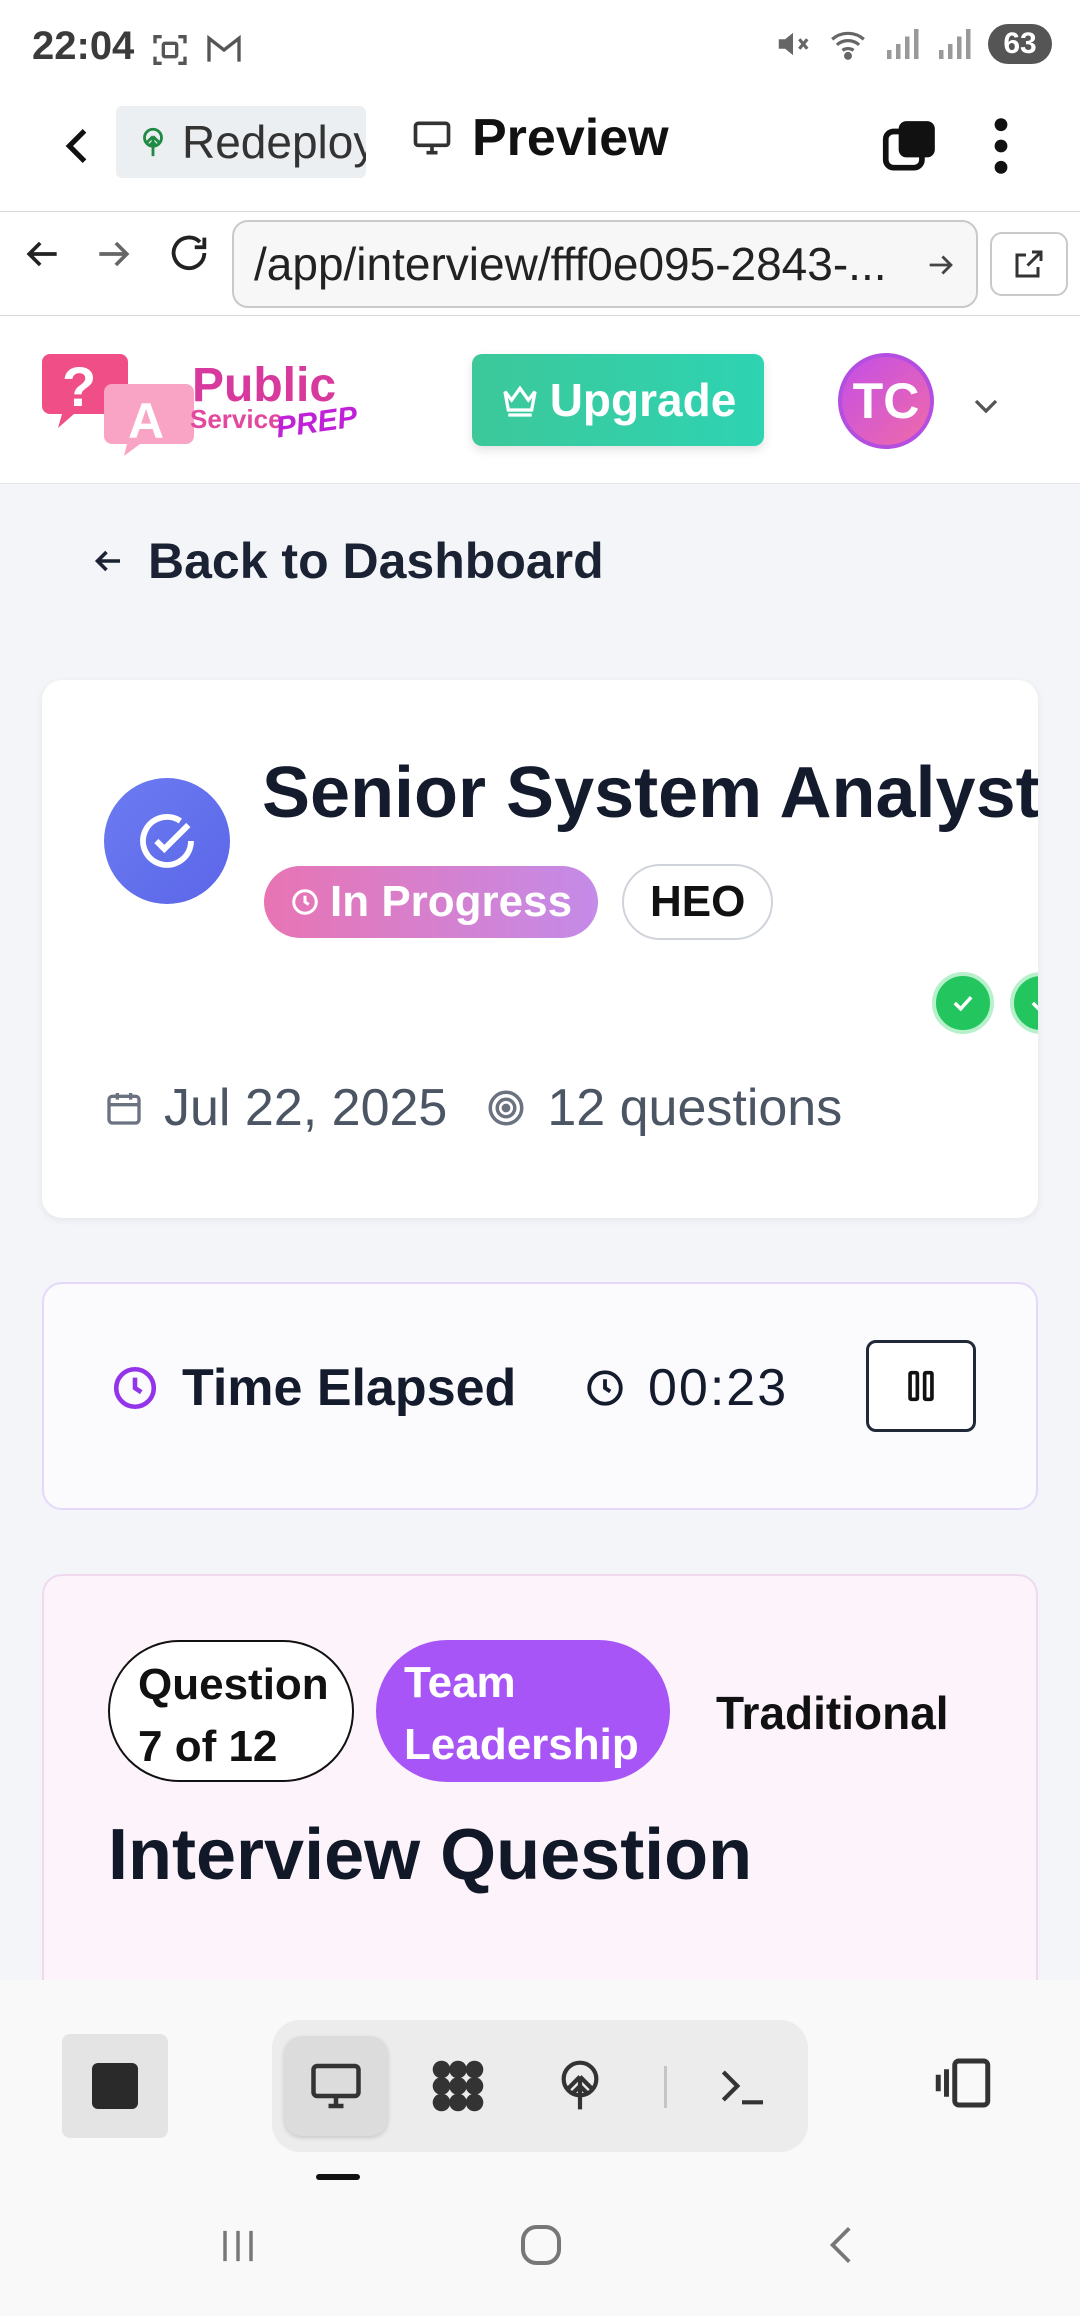 Image resolution: width=1080 pixels, height=2316 pixels. I want to click on home-icon, so click(541, 2245).